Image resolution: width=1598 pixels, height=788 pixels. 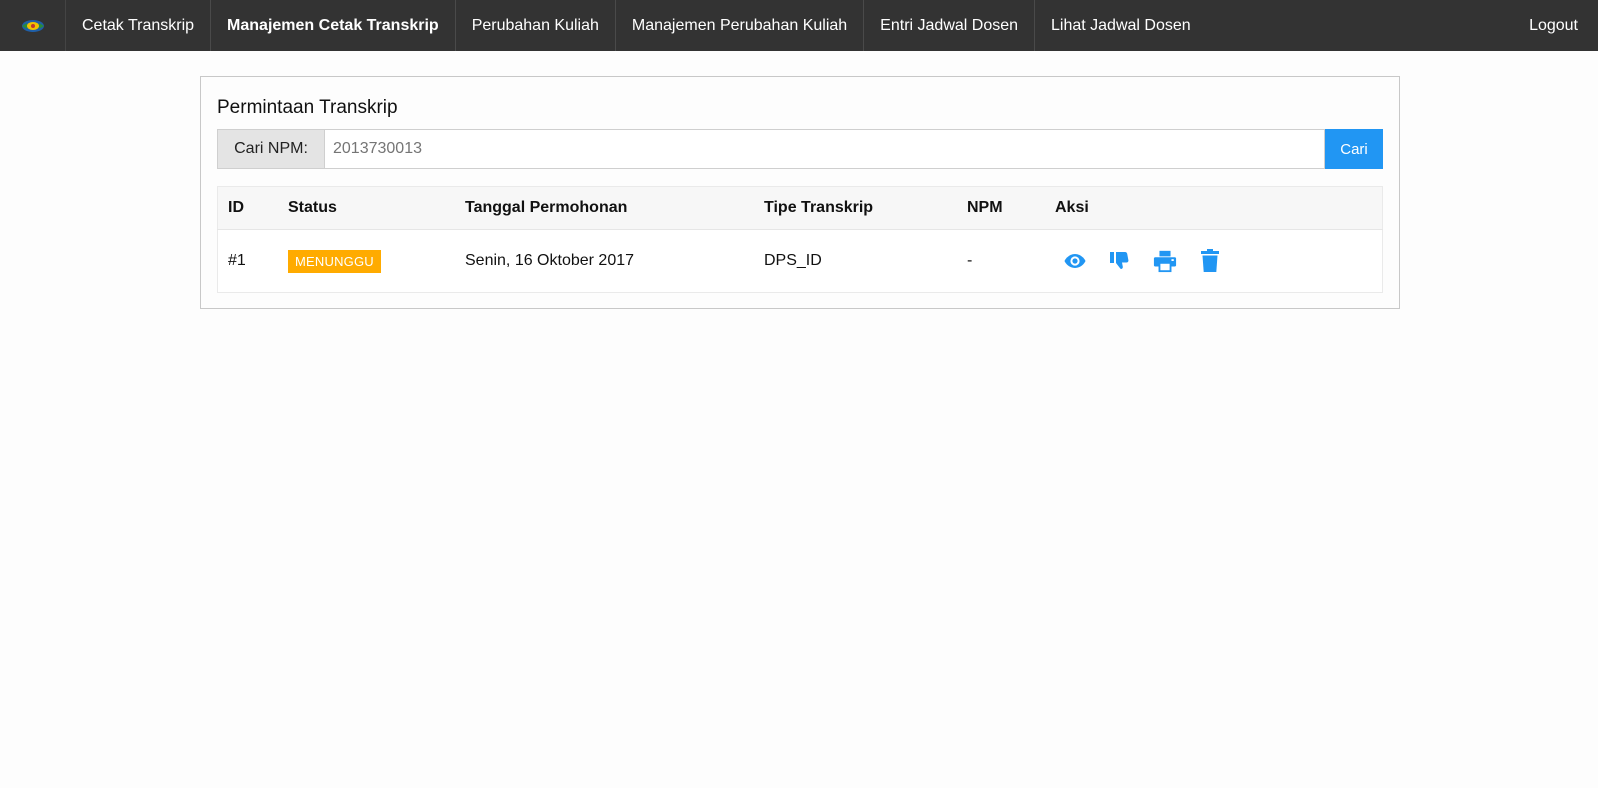 I want to click on cell-status: MENUNGGU, so click(x=366, y=261).